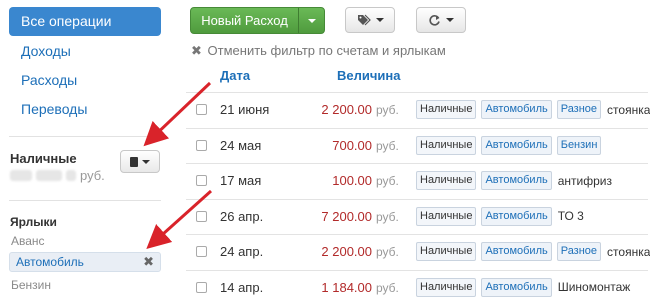 This screenshot has width=650, height=299. What do you see at coordinates (178, 165) in the screenshot?
I see `annotation-arrows` at bounding box center [178, 165].